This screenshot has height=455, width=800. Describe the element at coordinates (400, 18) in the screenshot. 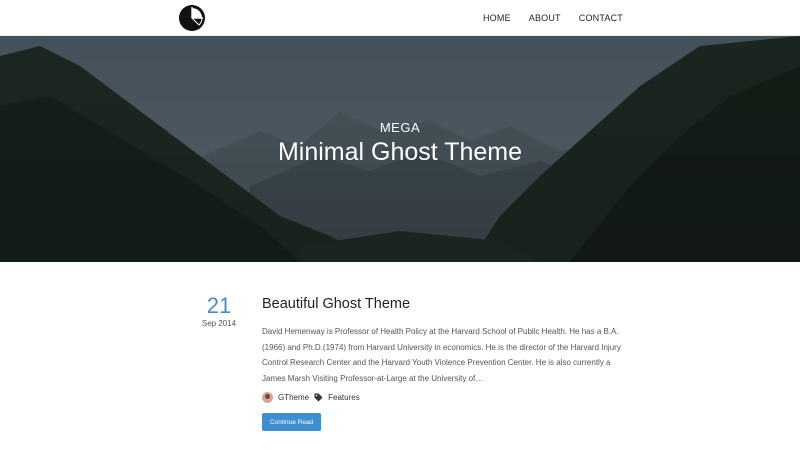

I see `top-navbar: HOME ABOUT CONTACT` at that location.